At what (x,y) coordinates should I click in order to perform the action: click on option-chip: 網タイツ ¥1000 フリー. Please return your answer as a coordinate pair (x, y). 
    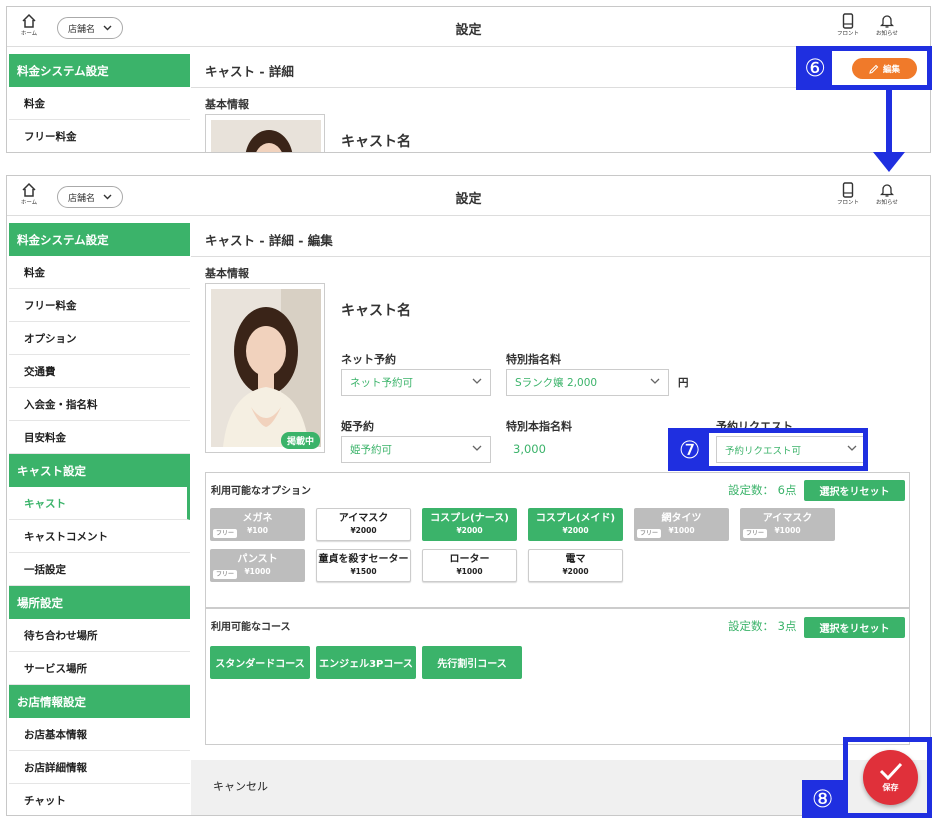
    Looking at the image, I should click on (681, 524).